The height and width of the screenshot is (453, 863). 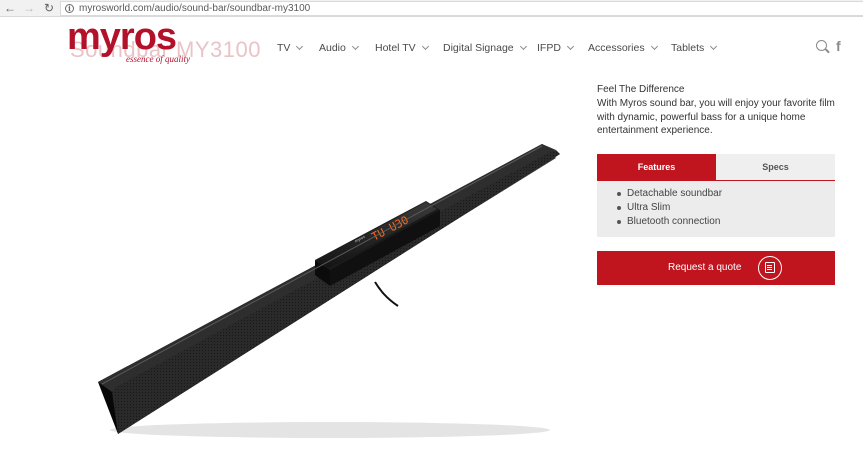 What do you see at coordinates (549, 48) in the screenshot?
I see `nav-item-label: IFPD` at bounding box center [549, 48].